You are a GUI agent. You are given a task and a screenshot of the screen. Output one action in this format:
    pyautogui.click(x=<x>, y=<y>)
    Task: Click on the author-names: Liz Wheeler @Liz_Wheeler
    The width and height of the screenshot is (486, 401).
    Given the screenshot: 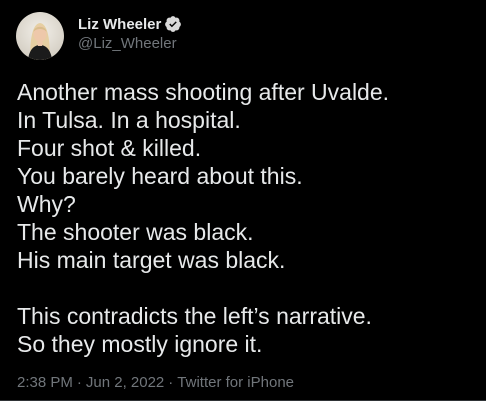 What is the action you would take?
    pyautogui.click(x=130, y=33)
    